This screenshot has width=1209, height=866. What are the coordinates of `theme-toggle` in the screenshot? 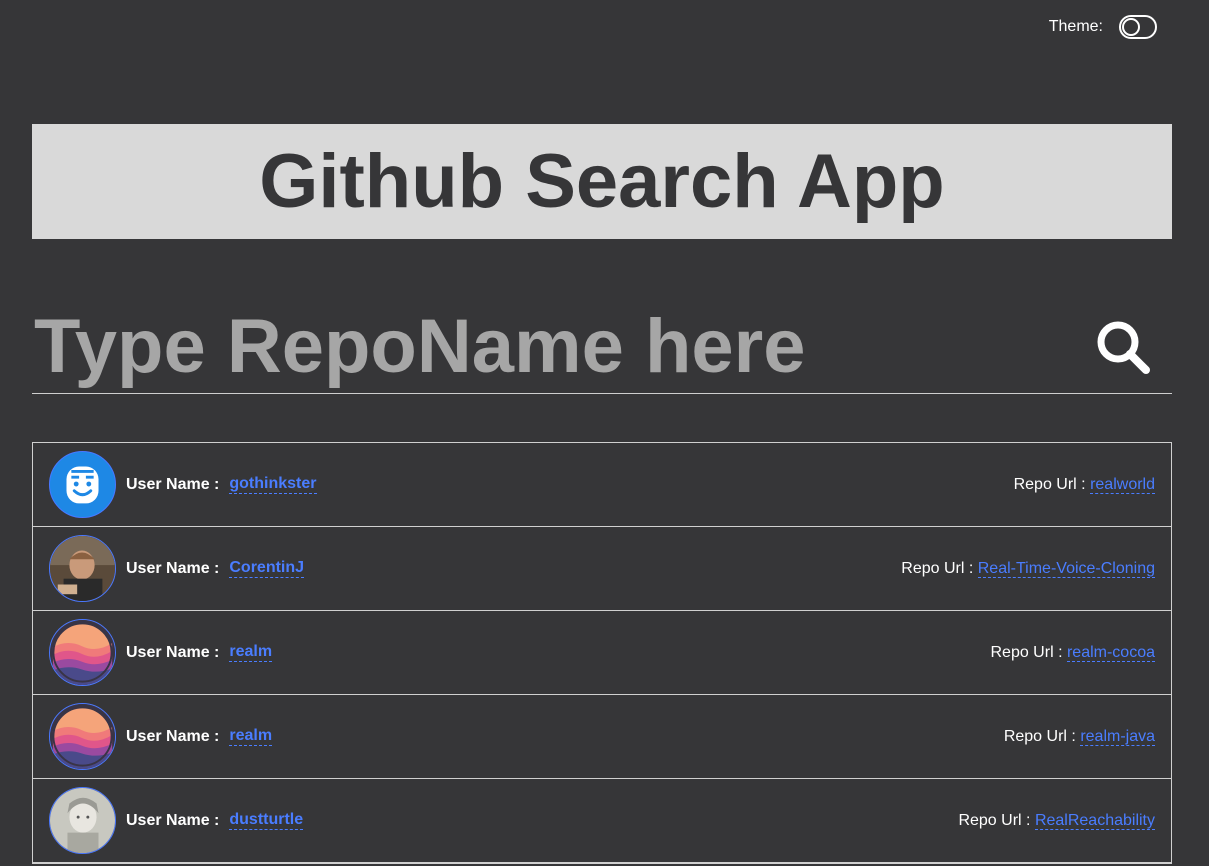 It's located at (1138, 27).